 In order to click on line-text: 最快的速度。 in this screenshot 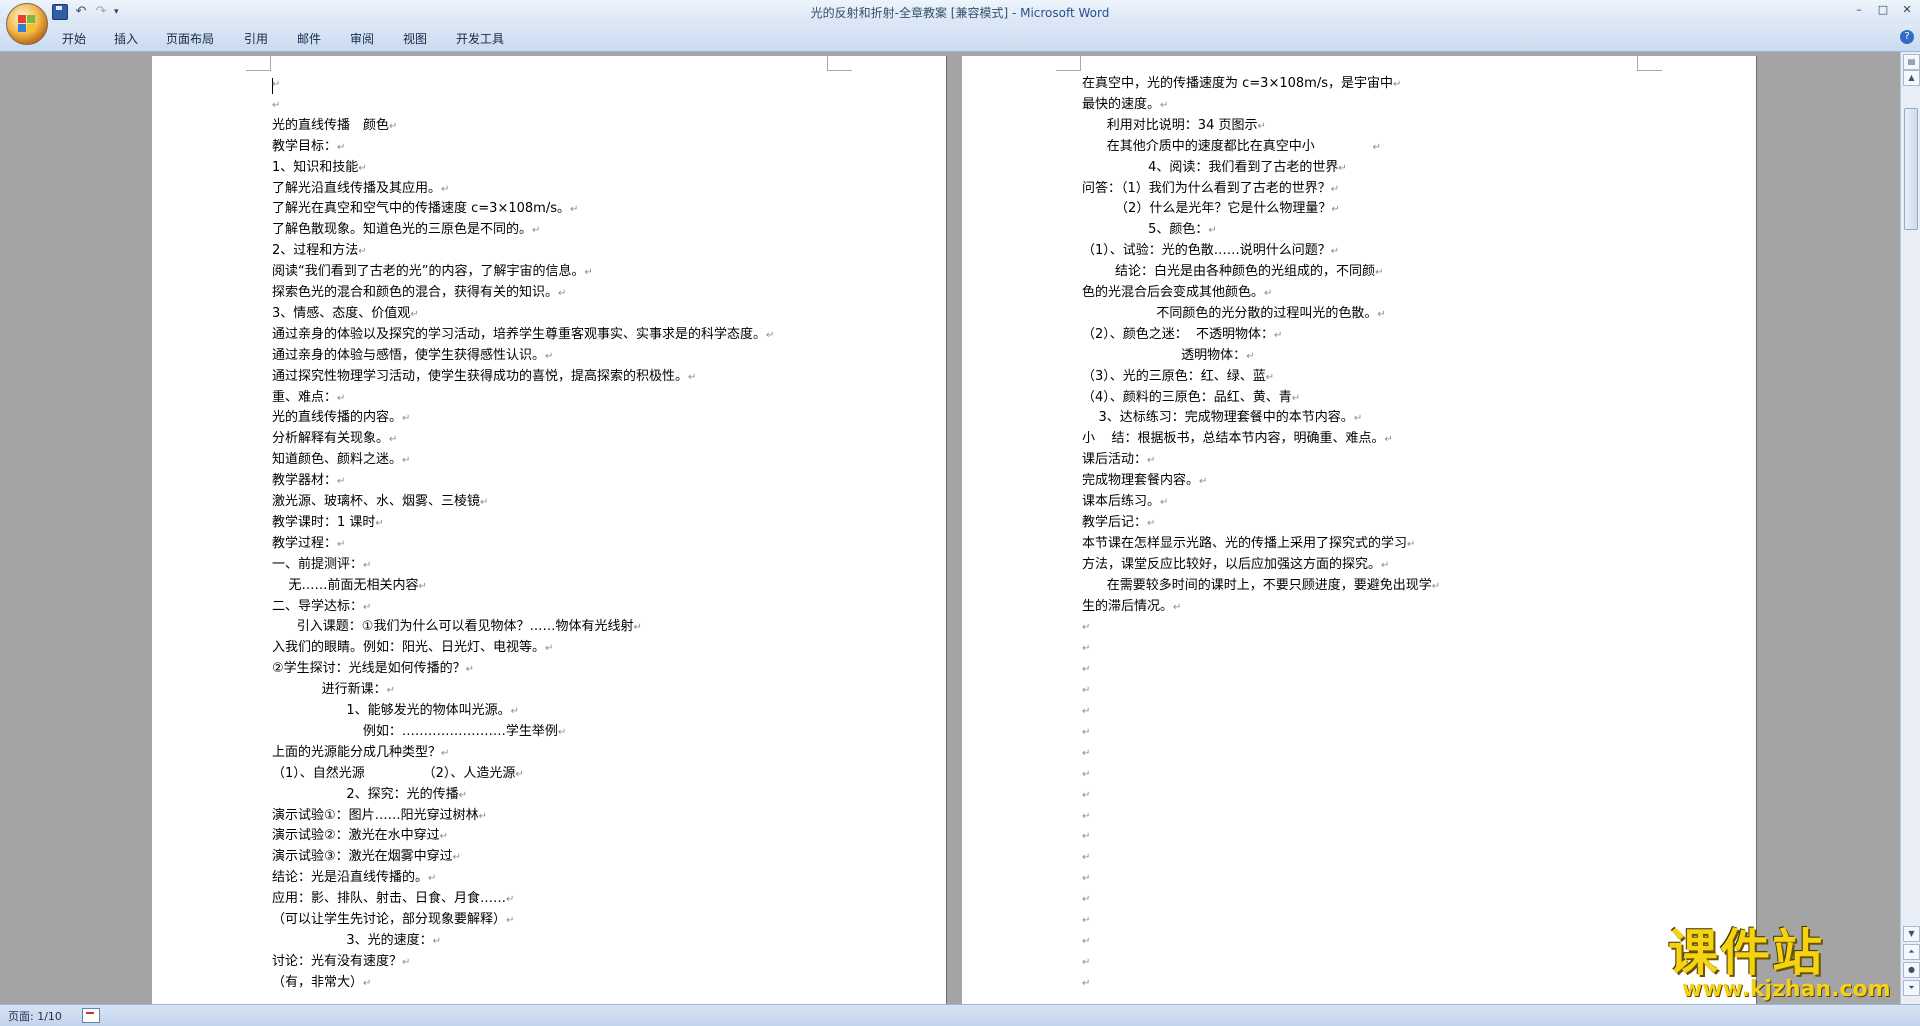, I will do `click(1121, 104)`.